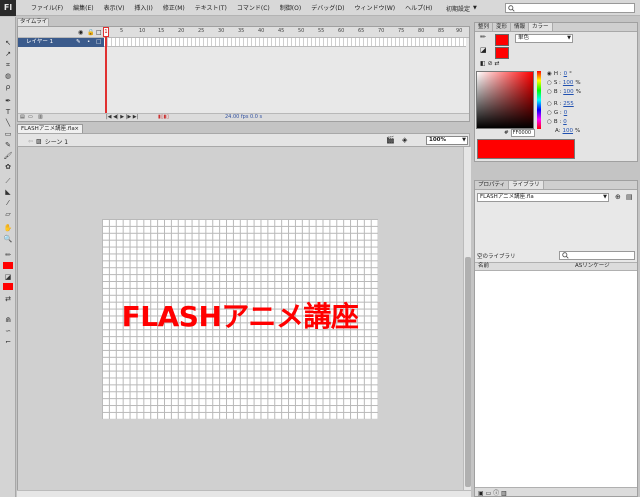  Describe the element at coordinates (285, 42) in the screenshot. I see `layer-frames` at that location.